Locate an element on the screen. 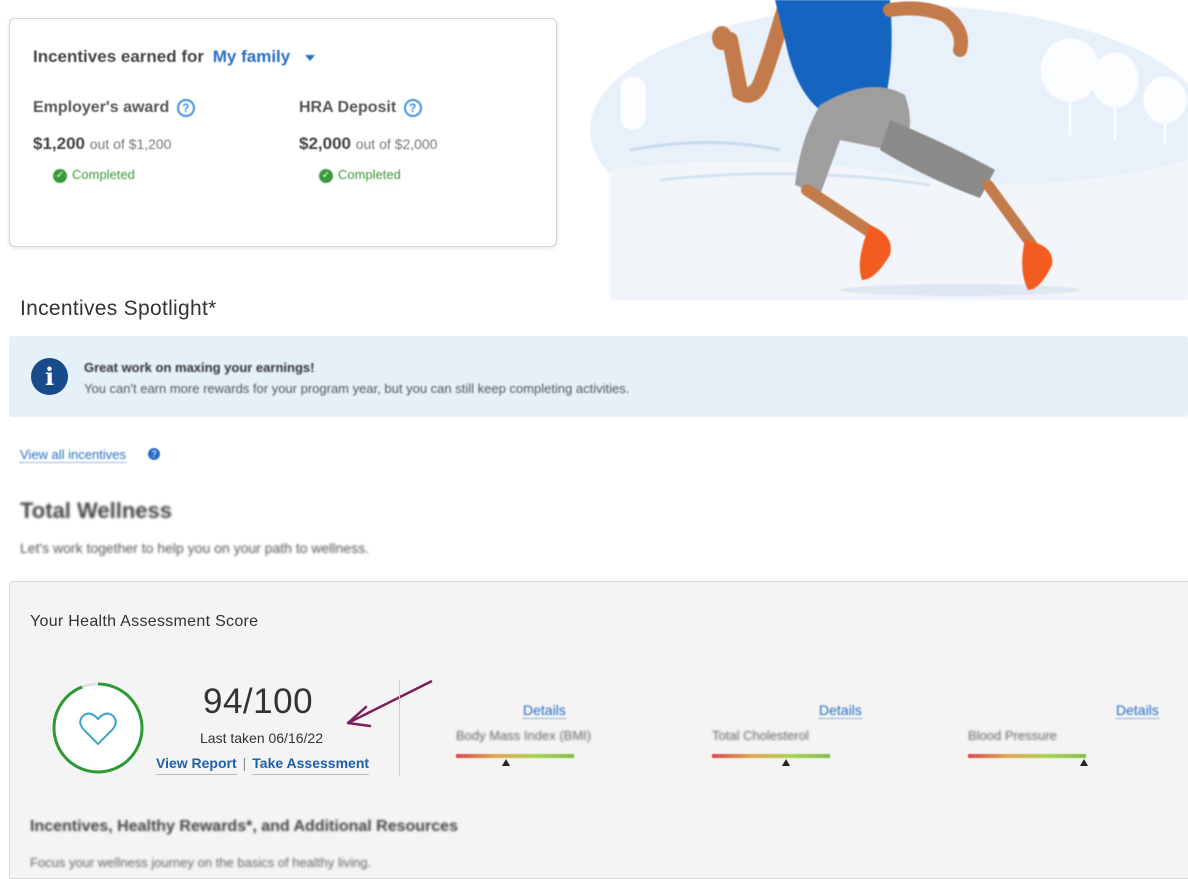 The height and width of the screenshot is (879, 1188). score-ring is located at coordinates (98, 728).